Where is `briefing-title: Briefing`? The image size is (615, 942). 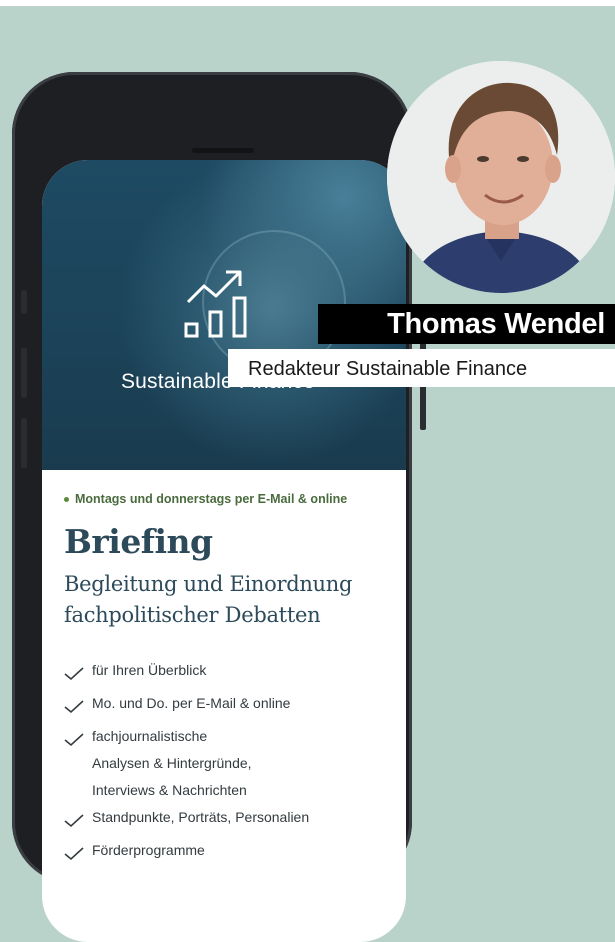
briefing-title: Briefing is located at coordinates (138, 541).